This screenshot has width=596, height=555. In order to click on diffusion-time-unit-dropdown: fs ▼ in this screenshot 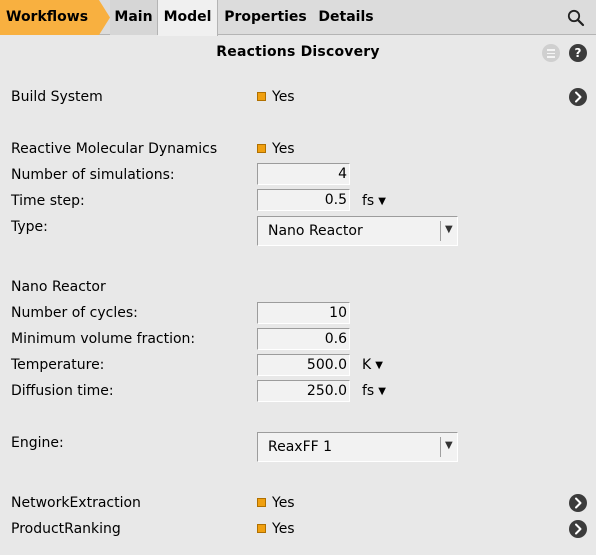, I will do `click(374, 391)`.